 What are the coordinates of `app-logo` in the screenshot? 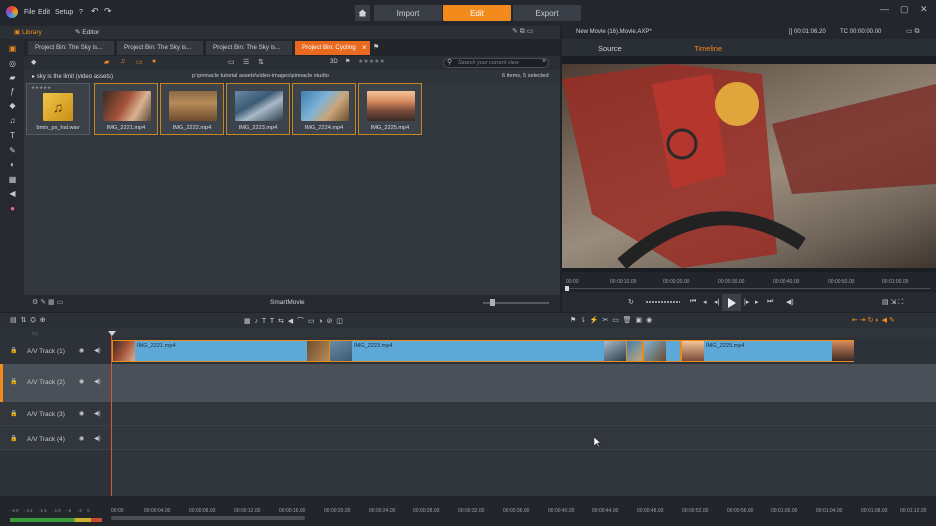 It's located at (12, 12).